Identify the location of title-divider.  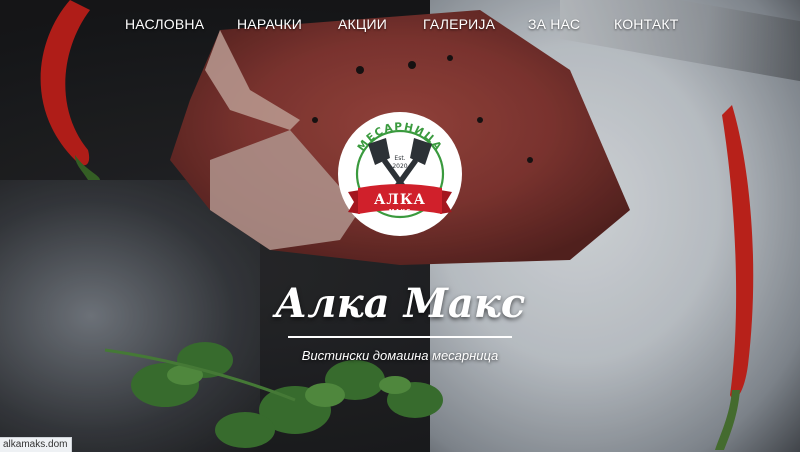
(400, 337).